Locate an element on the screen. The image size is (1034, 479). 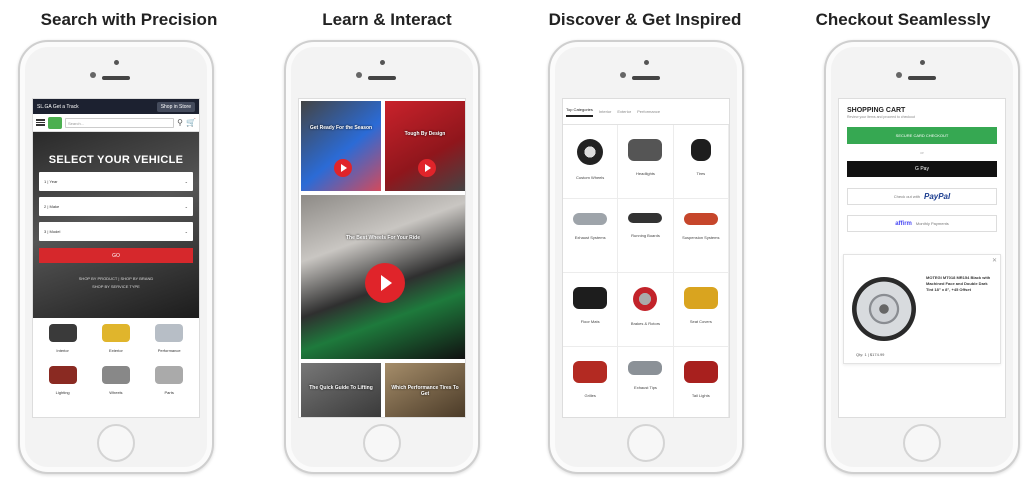
nav-bar: Search... ⚲ 🛒 is located at coordinates (116, 123).